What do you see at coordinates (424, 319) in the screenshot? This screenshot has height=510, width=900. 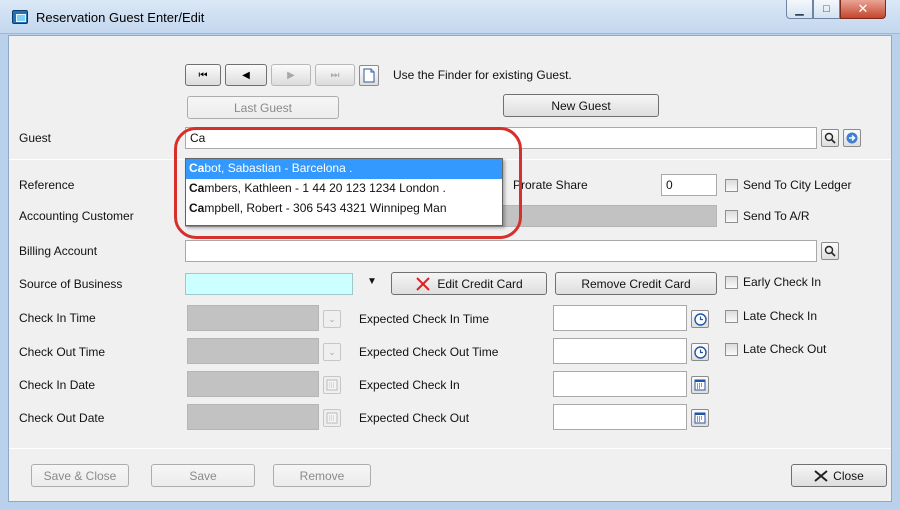 I see `expected-check-in-time-label: Expected Check In Time` at bounding box center [424, 319].